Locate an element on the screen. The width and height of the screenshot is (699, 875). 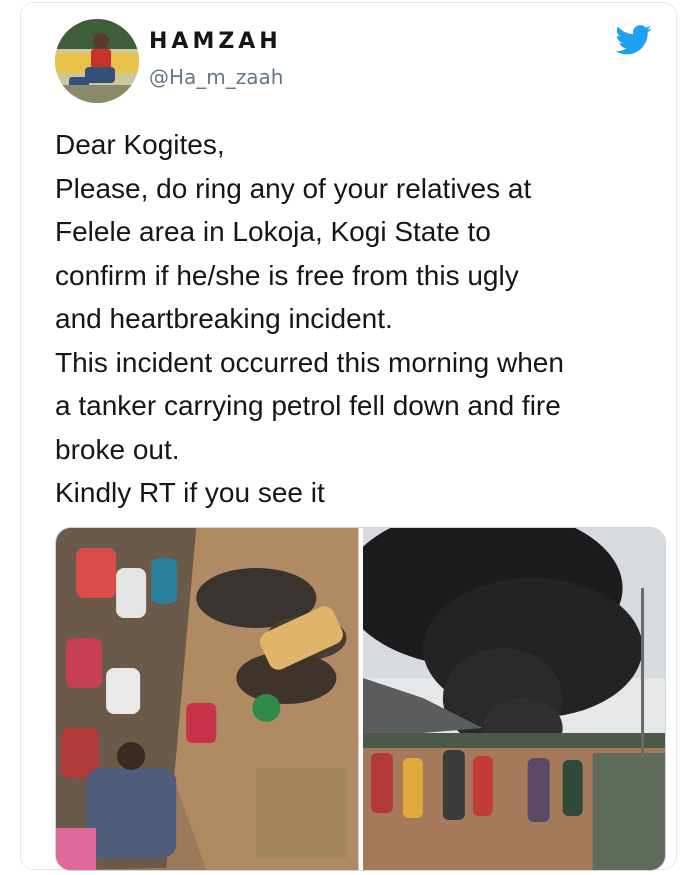
avatar is located at coordinates (97, 61).